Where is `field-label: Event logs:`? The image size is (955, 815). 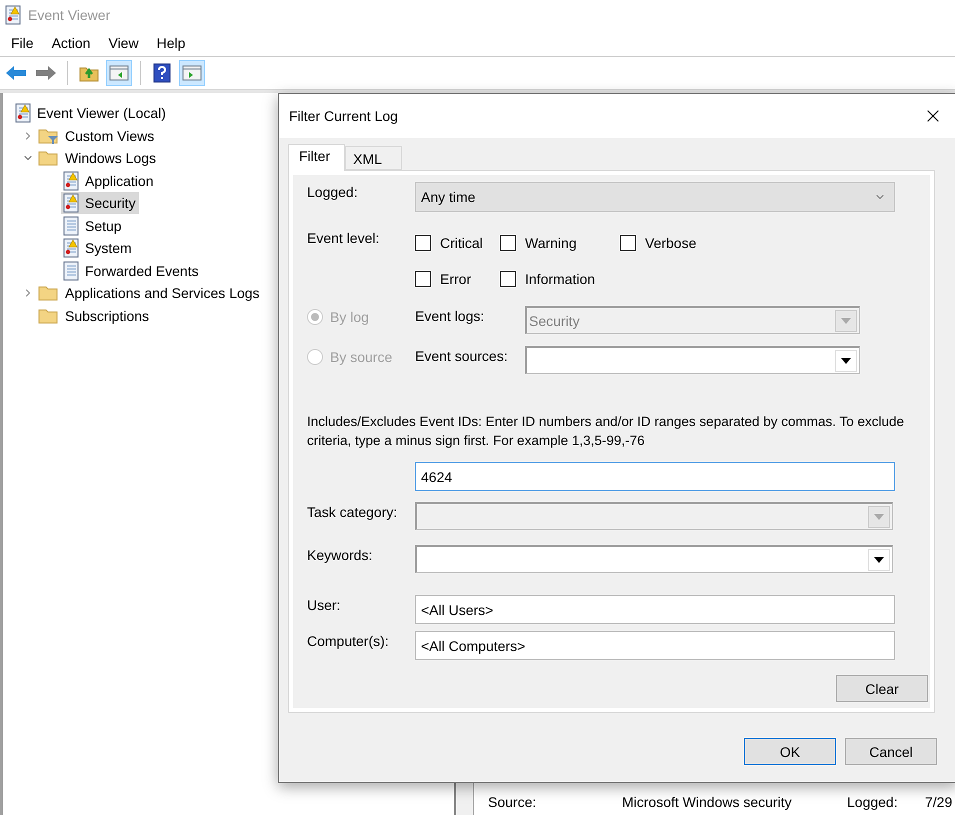
field-label: Event logs: is located at coordinates (450, 315).